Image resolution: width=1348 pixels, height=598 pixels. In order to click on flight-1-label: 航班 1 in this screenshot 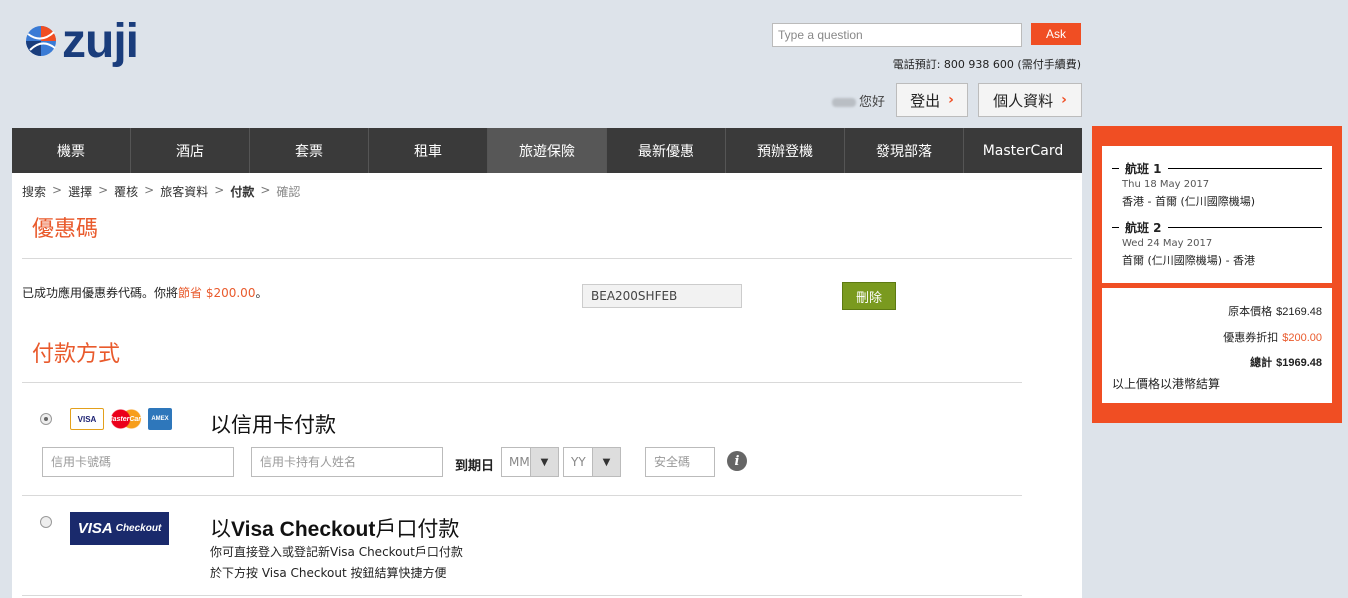, I will do `click(1217, 168)`.